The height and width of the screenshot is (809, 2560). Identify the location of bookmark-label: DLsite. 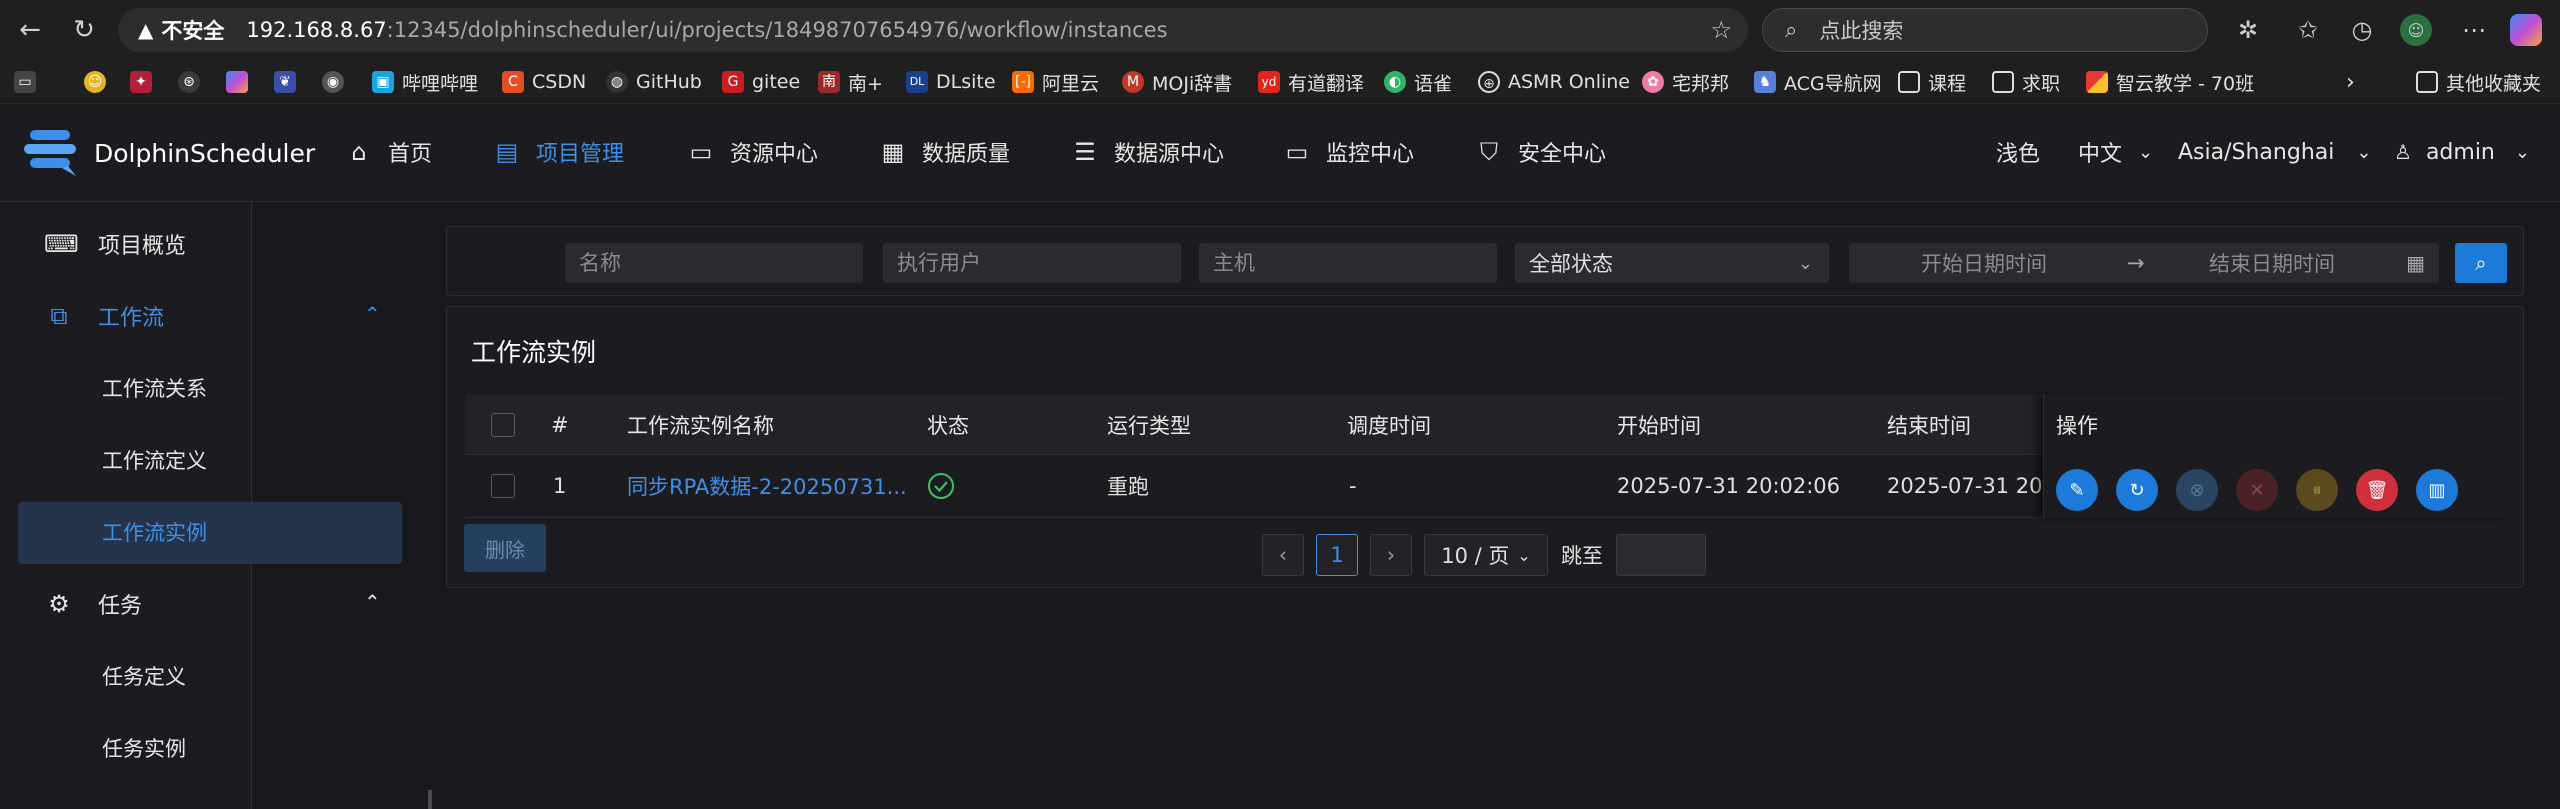
(966, 82).